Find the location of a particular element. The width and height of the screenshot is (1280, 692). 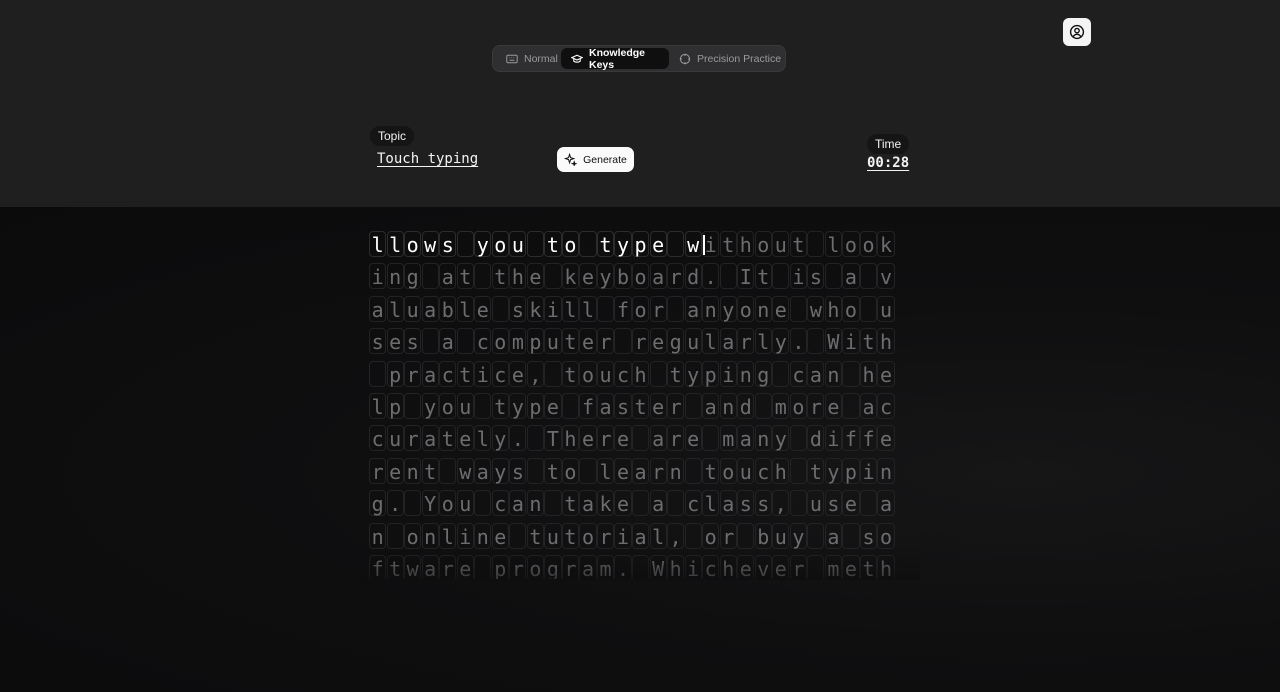

typing-char: w is located at coordinates (816, 308).